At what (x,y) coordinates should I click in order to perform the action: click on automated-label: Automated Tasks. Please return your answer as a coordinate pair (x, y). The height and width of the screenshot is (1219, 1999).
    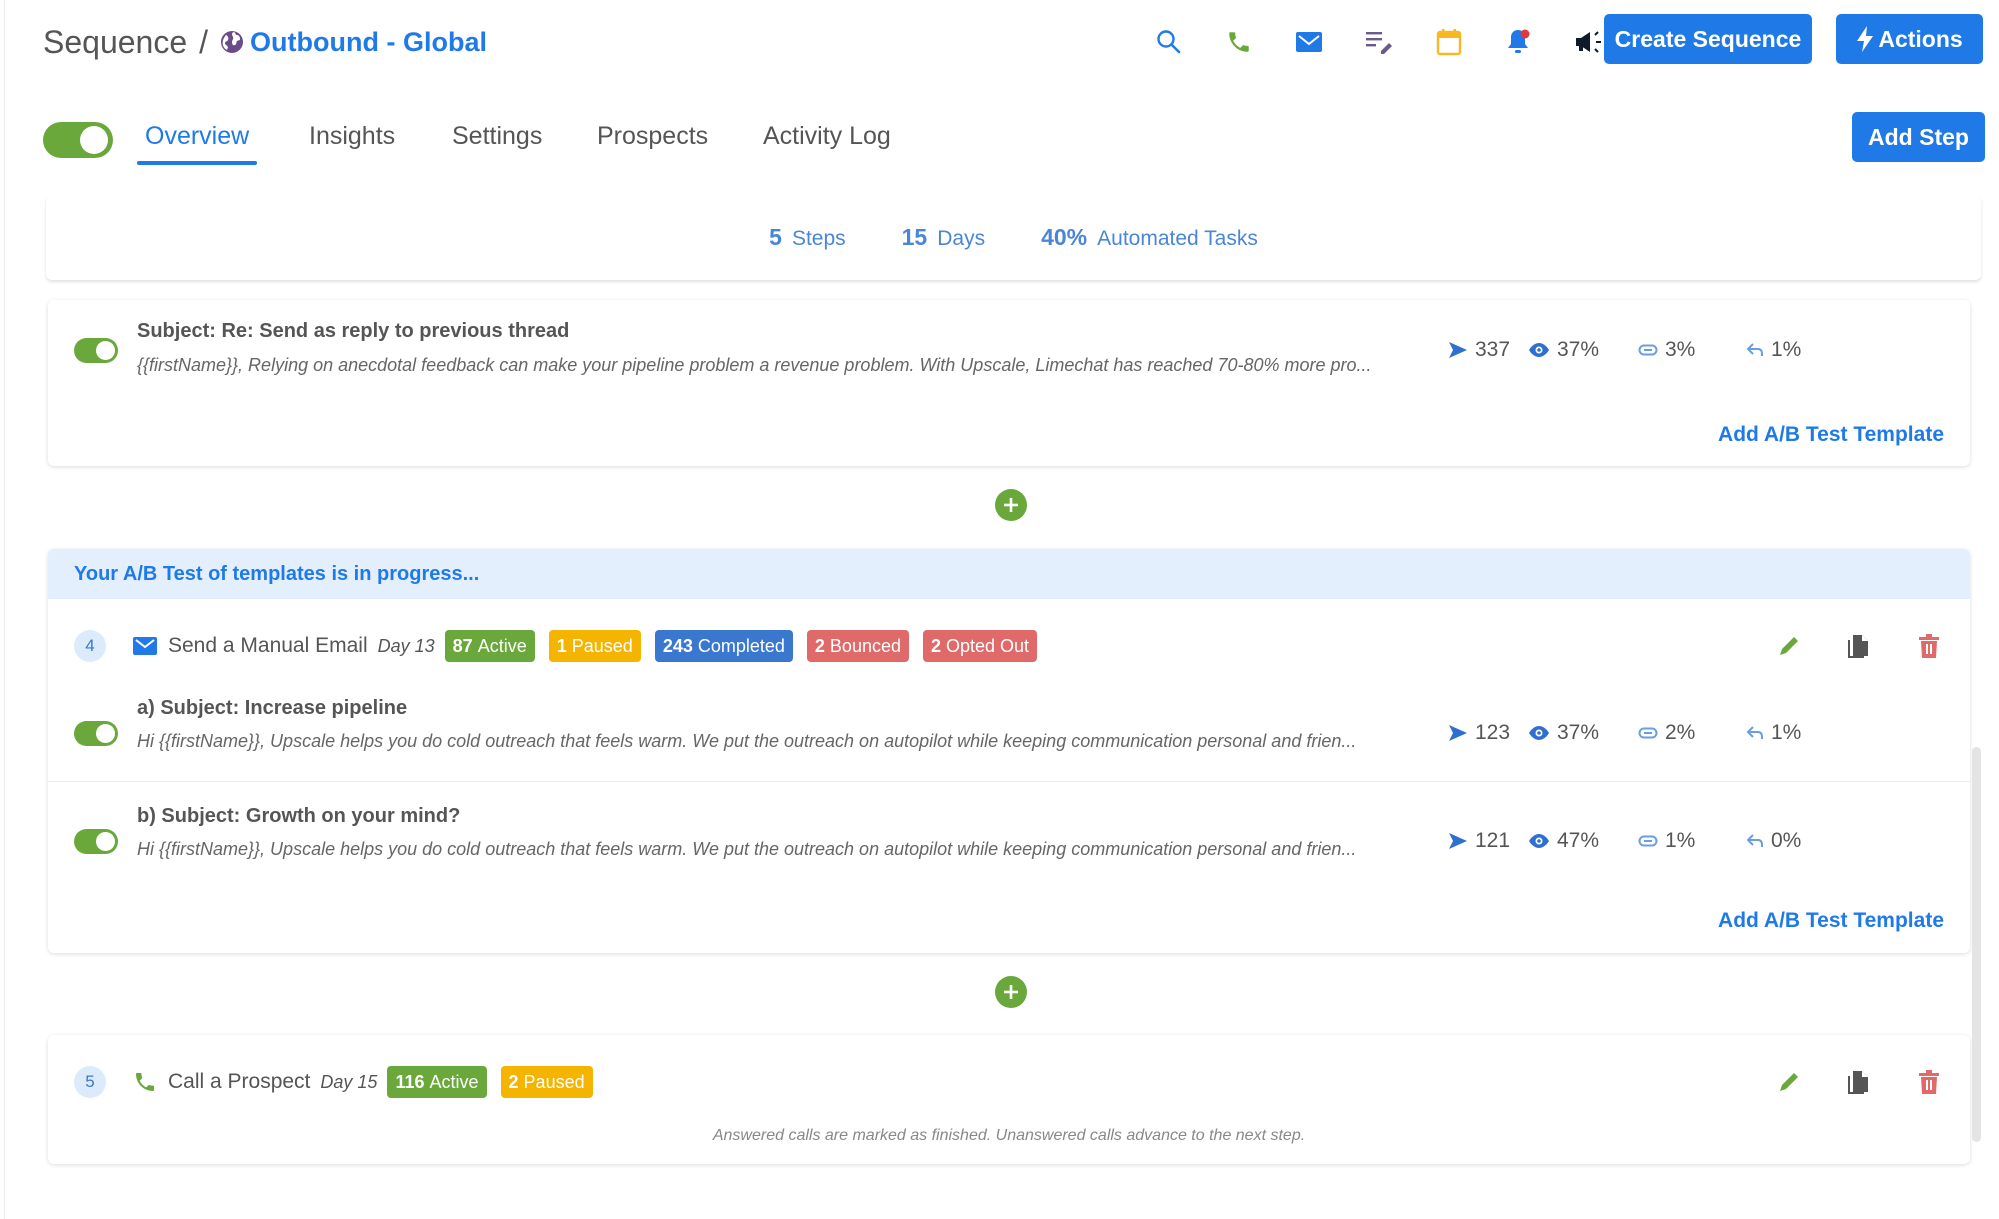
    Looking at the image, I should click on (1177, 238).